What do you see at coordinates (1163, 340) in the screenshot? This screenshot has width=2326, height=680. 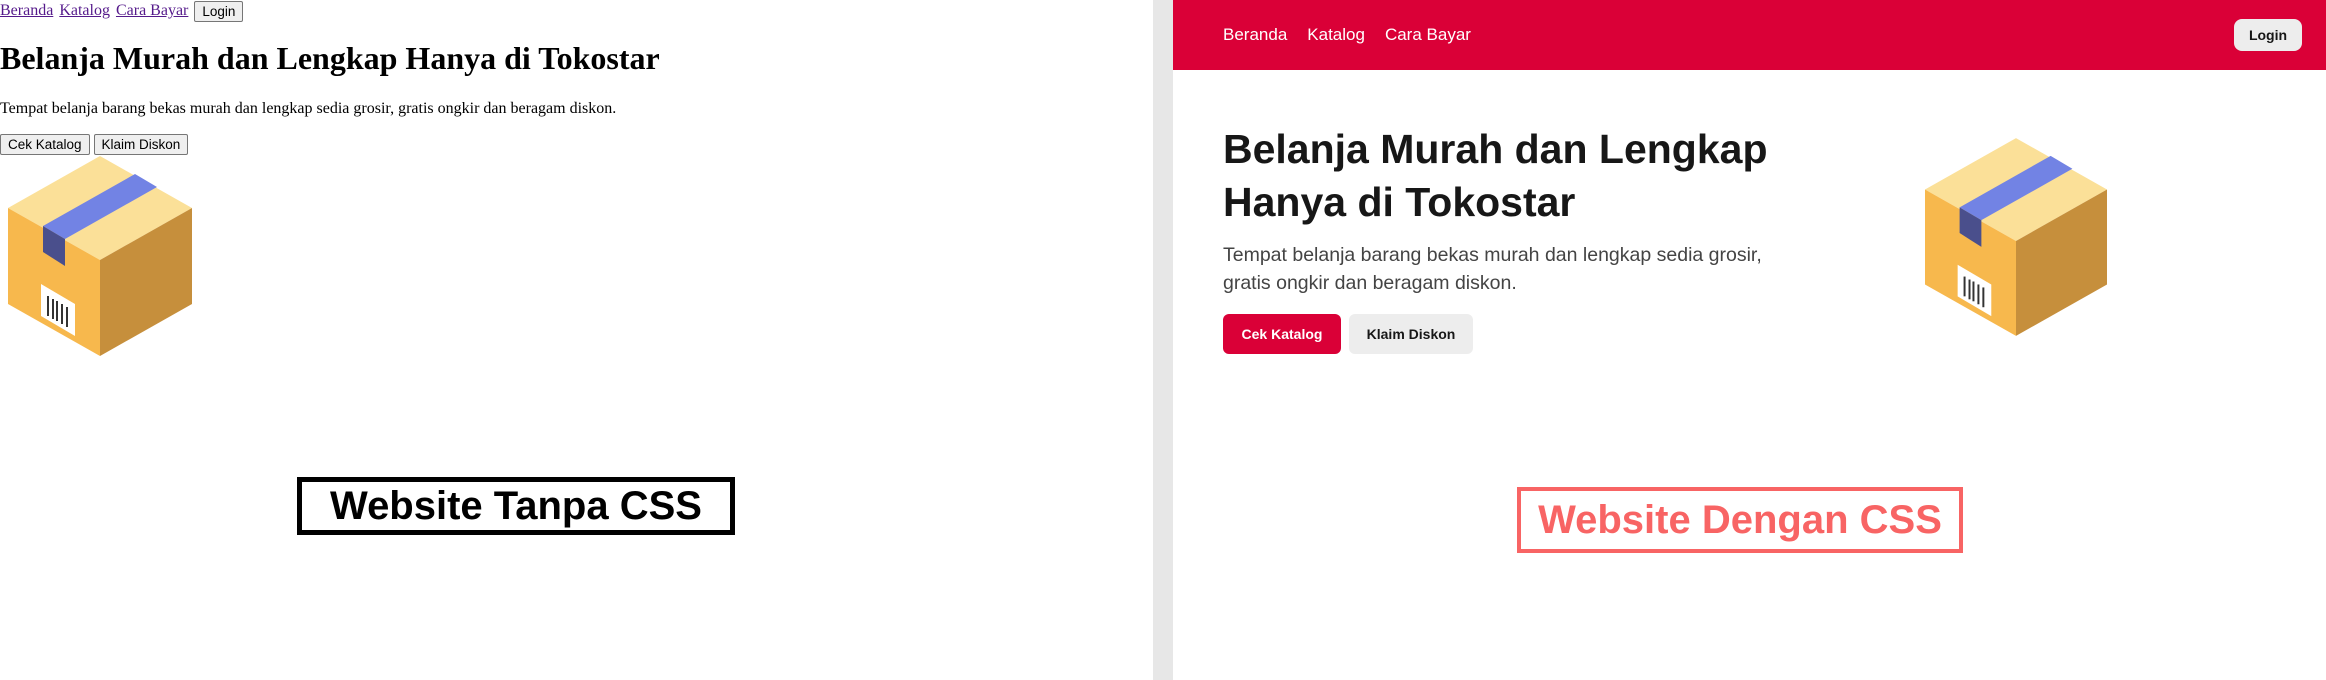 I see `panel-divider` at bounding box center [1163, 340].